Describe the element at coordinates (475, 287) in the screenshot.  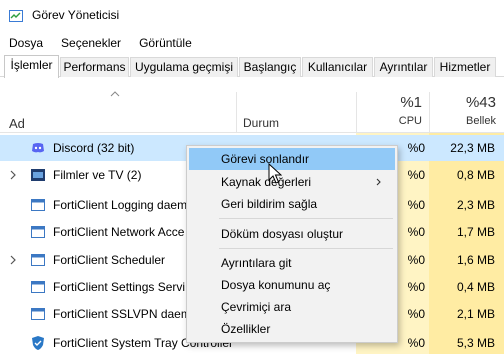
I see `process-memory: 0,4 MB` at that location.